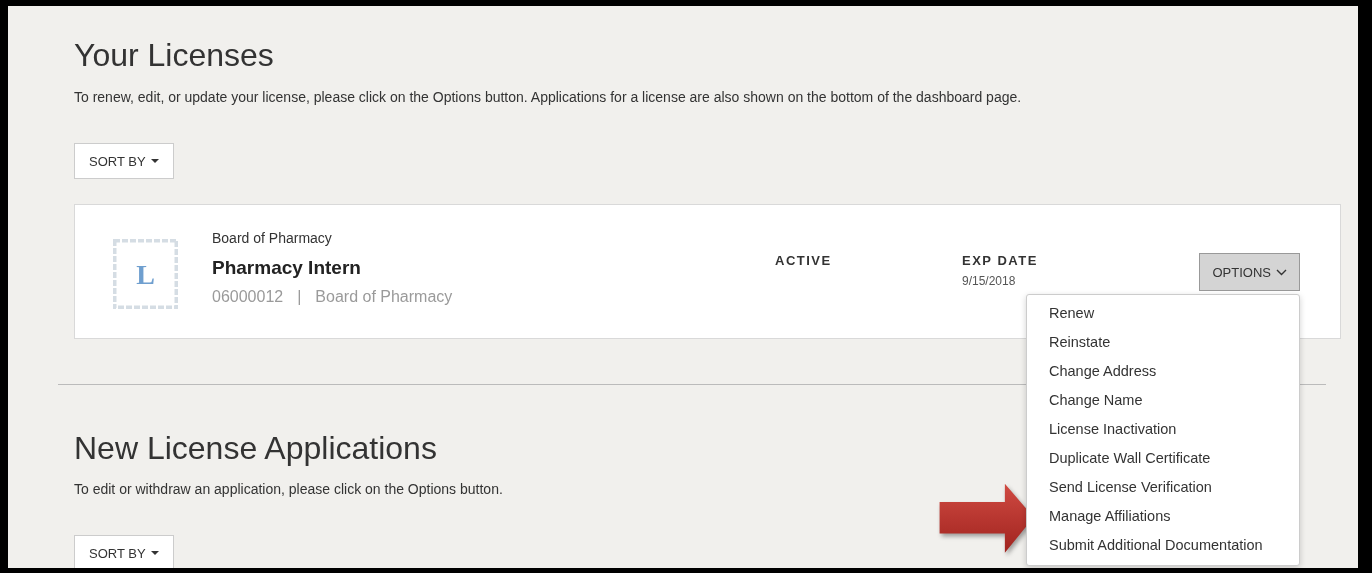 Image resolution: width=1372 pixels, height=573 pixels. Describe the element at coordinates (255, 448) in the screenshot. I see `section-title: New License Applications` at that location.